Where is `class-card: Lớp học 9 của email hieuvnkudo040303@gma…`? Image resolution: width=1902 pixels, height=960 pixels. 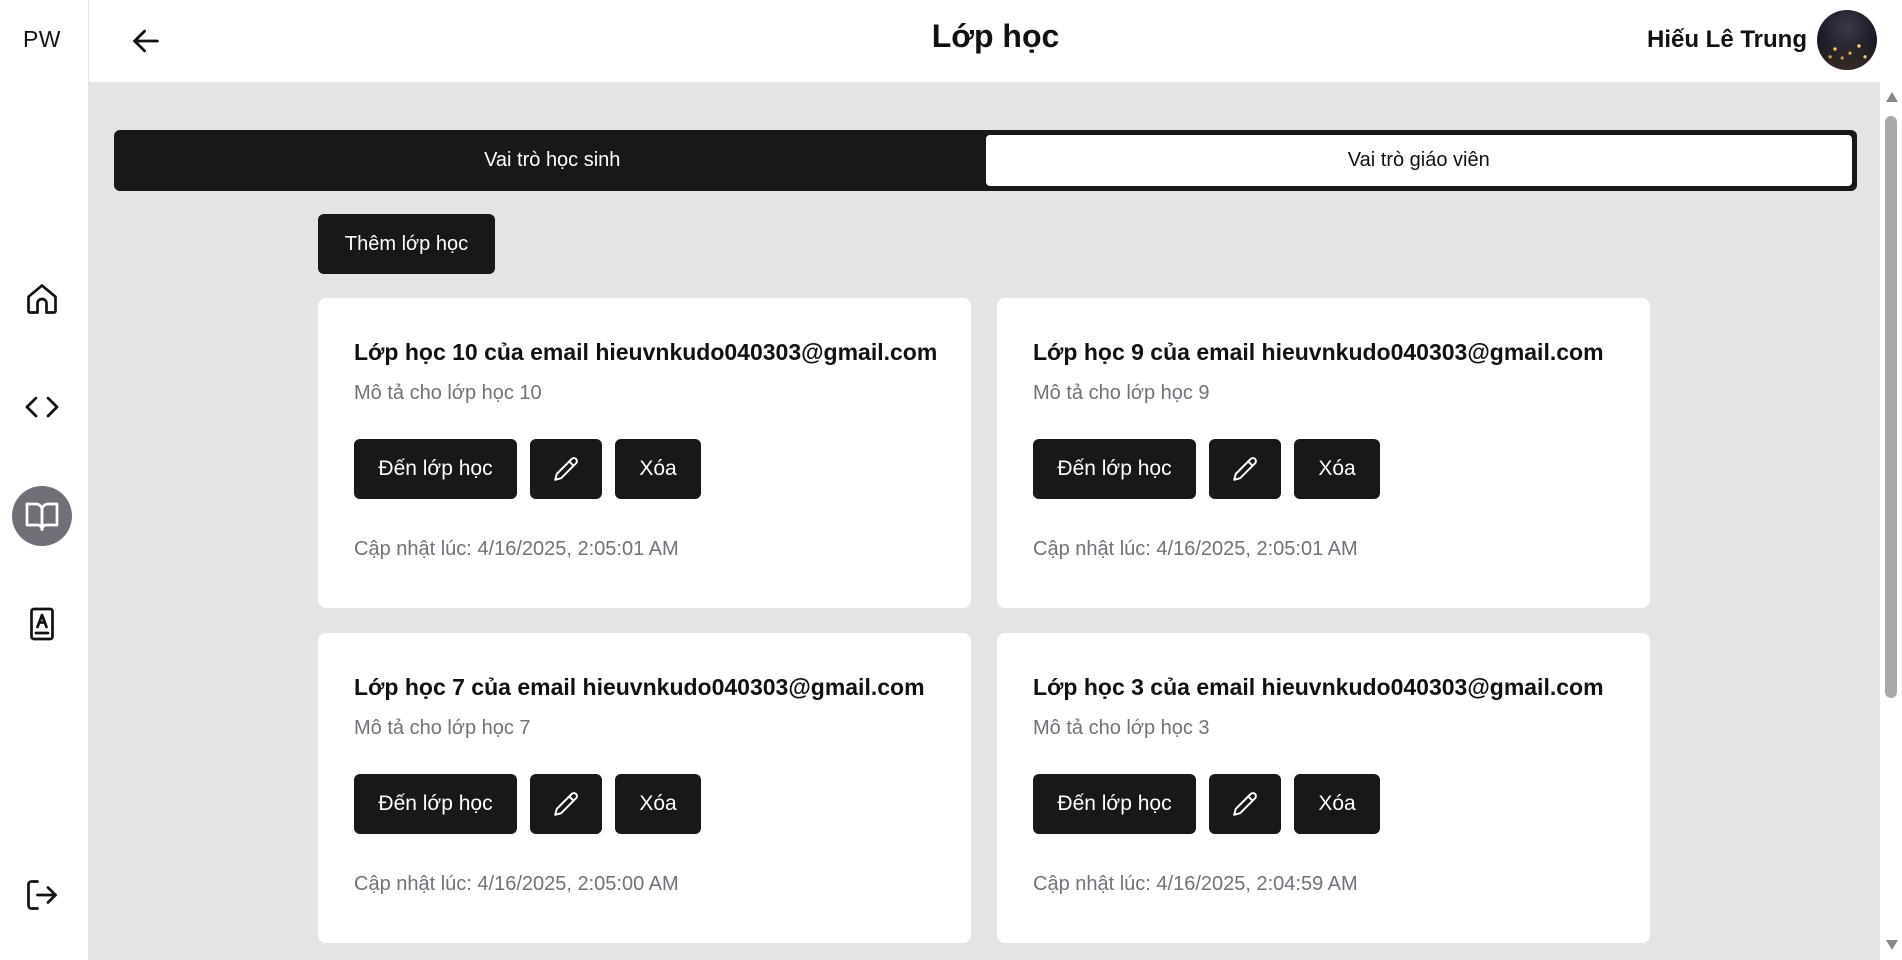
class-card: Lớp học 9 của email hieuvnkudo040303@gma… is located at coordinates (1323, 453).